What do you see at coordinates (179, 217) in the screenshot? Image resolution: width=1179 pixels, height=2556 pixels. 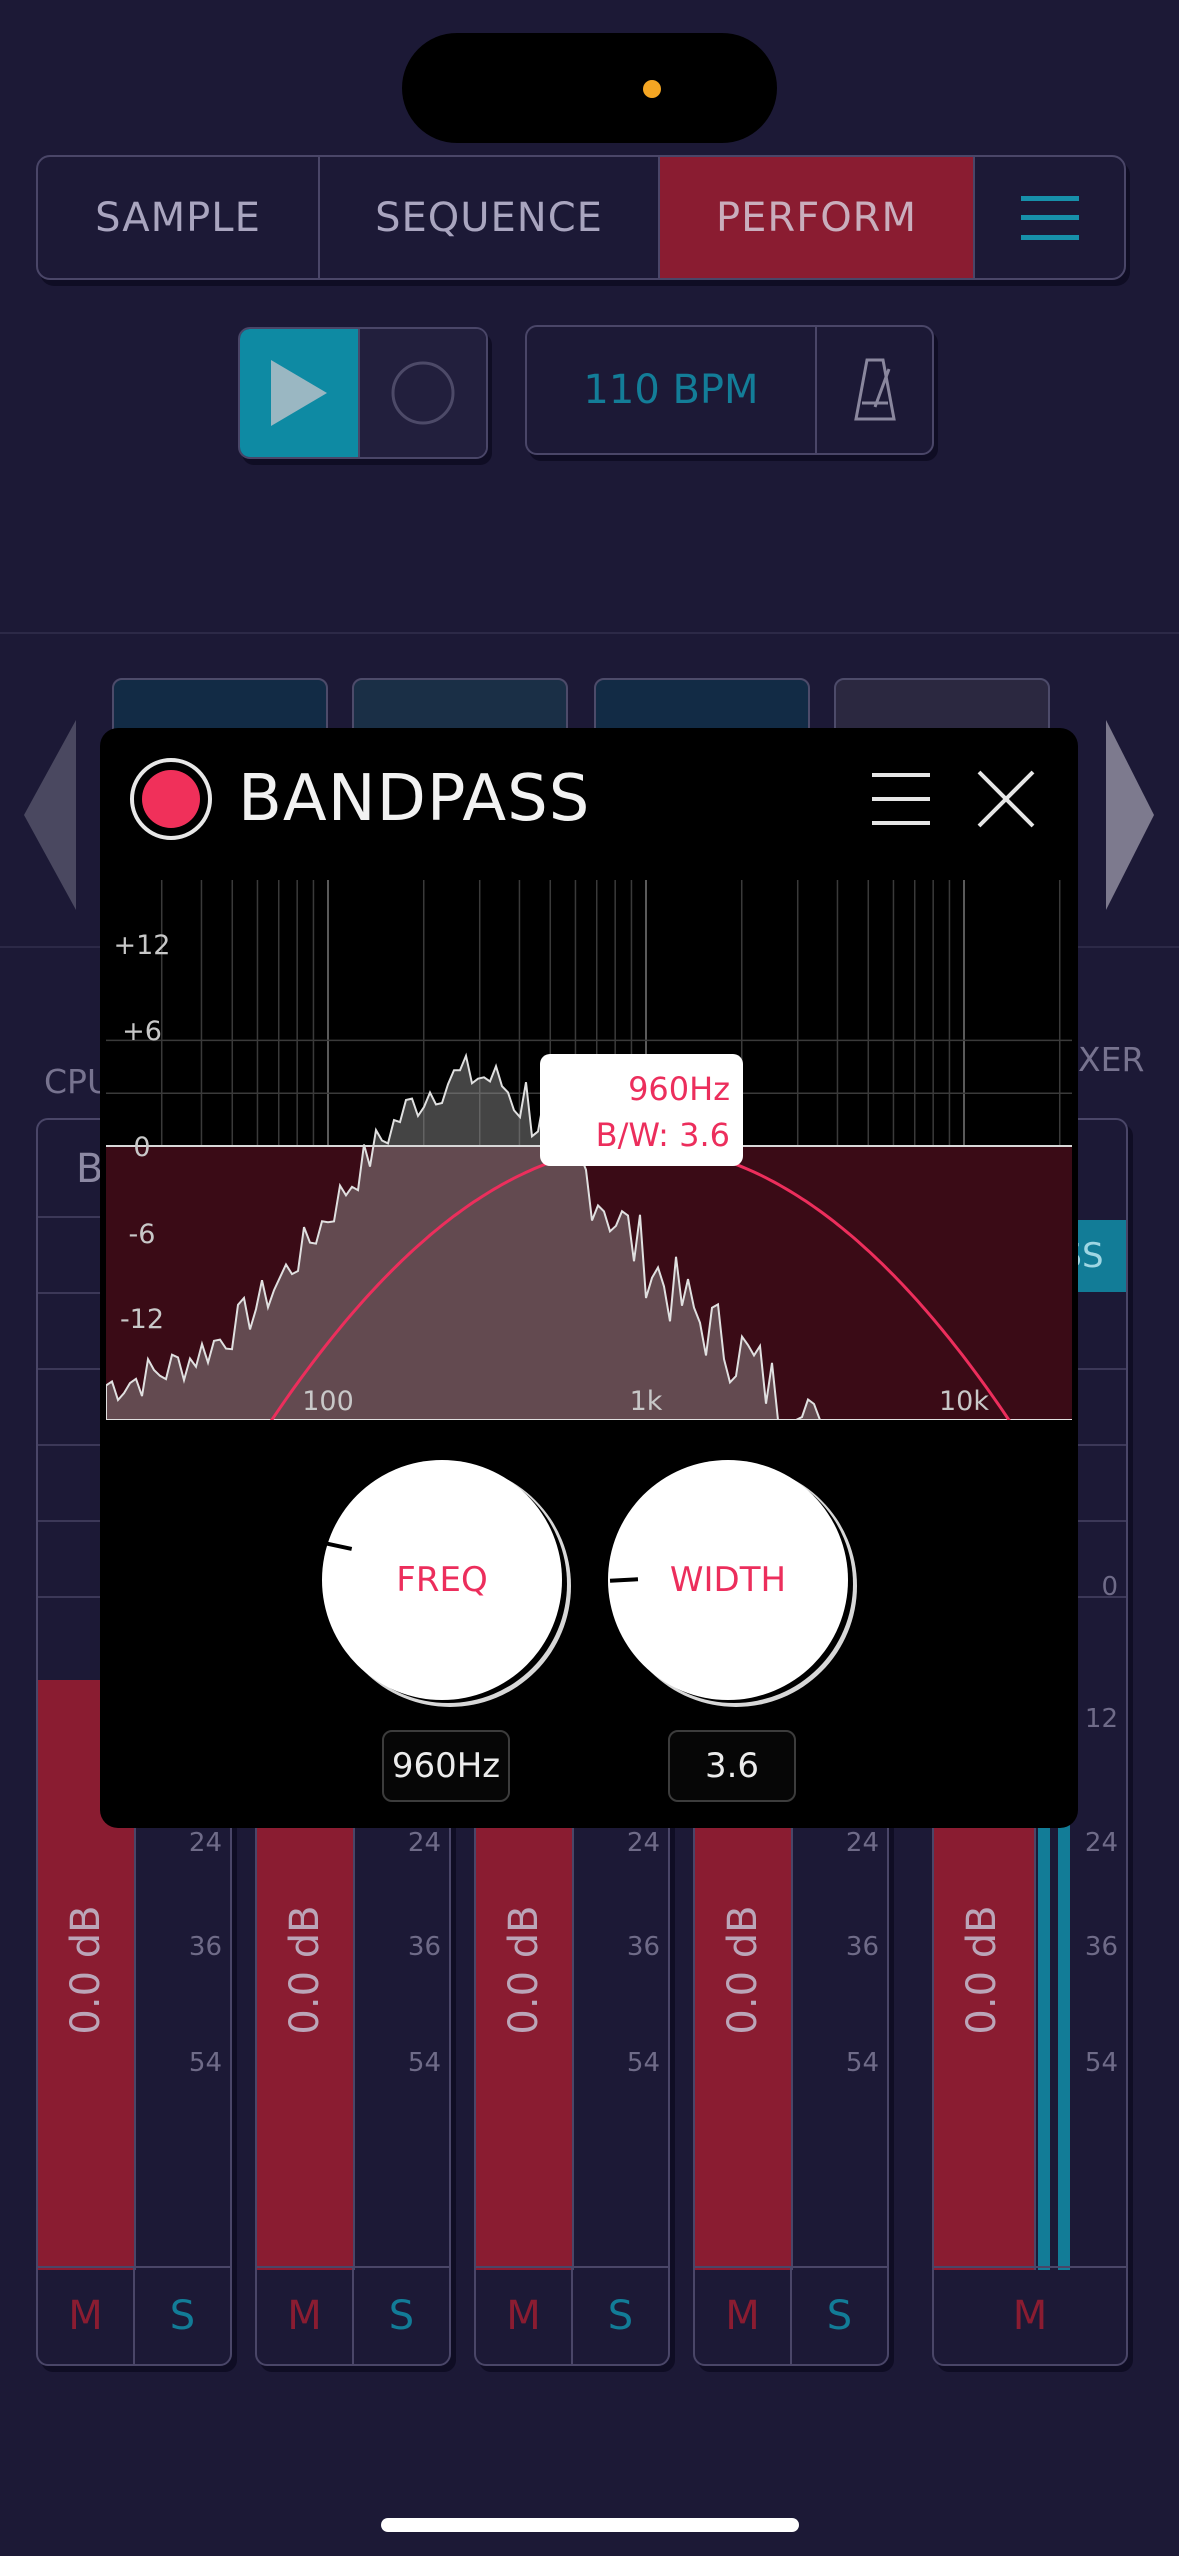 I see `tab-sample: SAMPLE` at bounding box center [179, 217].